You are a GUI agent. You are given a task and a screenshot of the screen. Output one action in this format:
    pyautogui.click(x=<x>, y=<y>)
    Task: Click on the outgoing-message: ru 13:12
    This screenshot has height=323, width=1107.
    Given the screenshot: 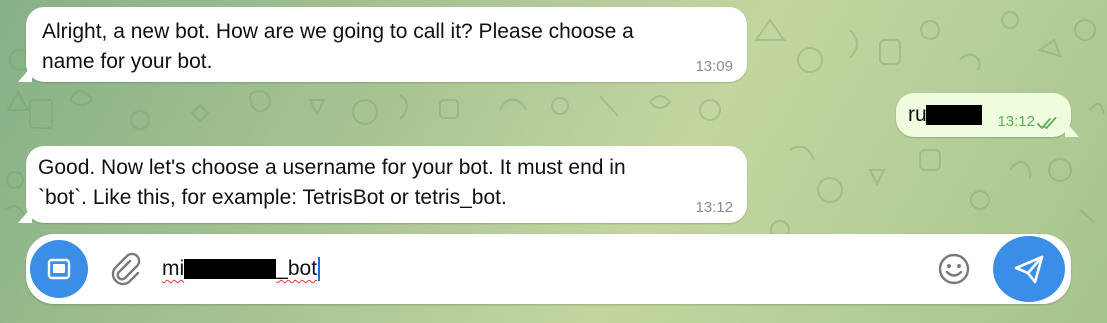 What is the action you would take?
    pyautogui.click(x=987, y=115)
    